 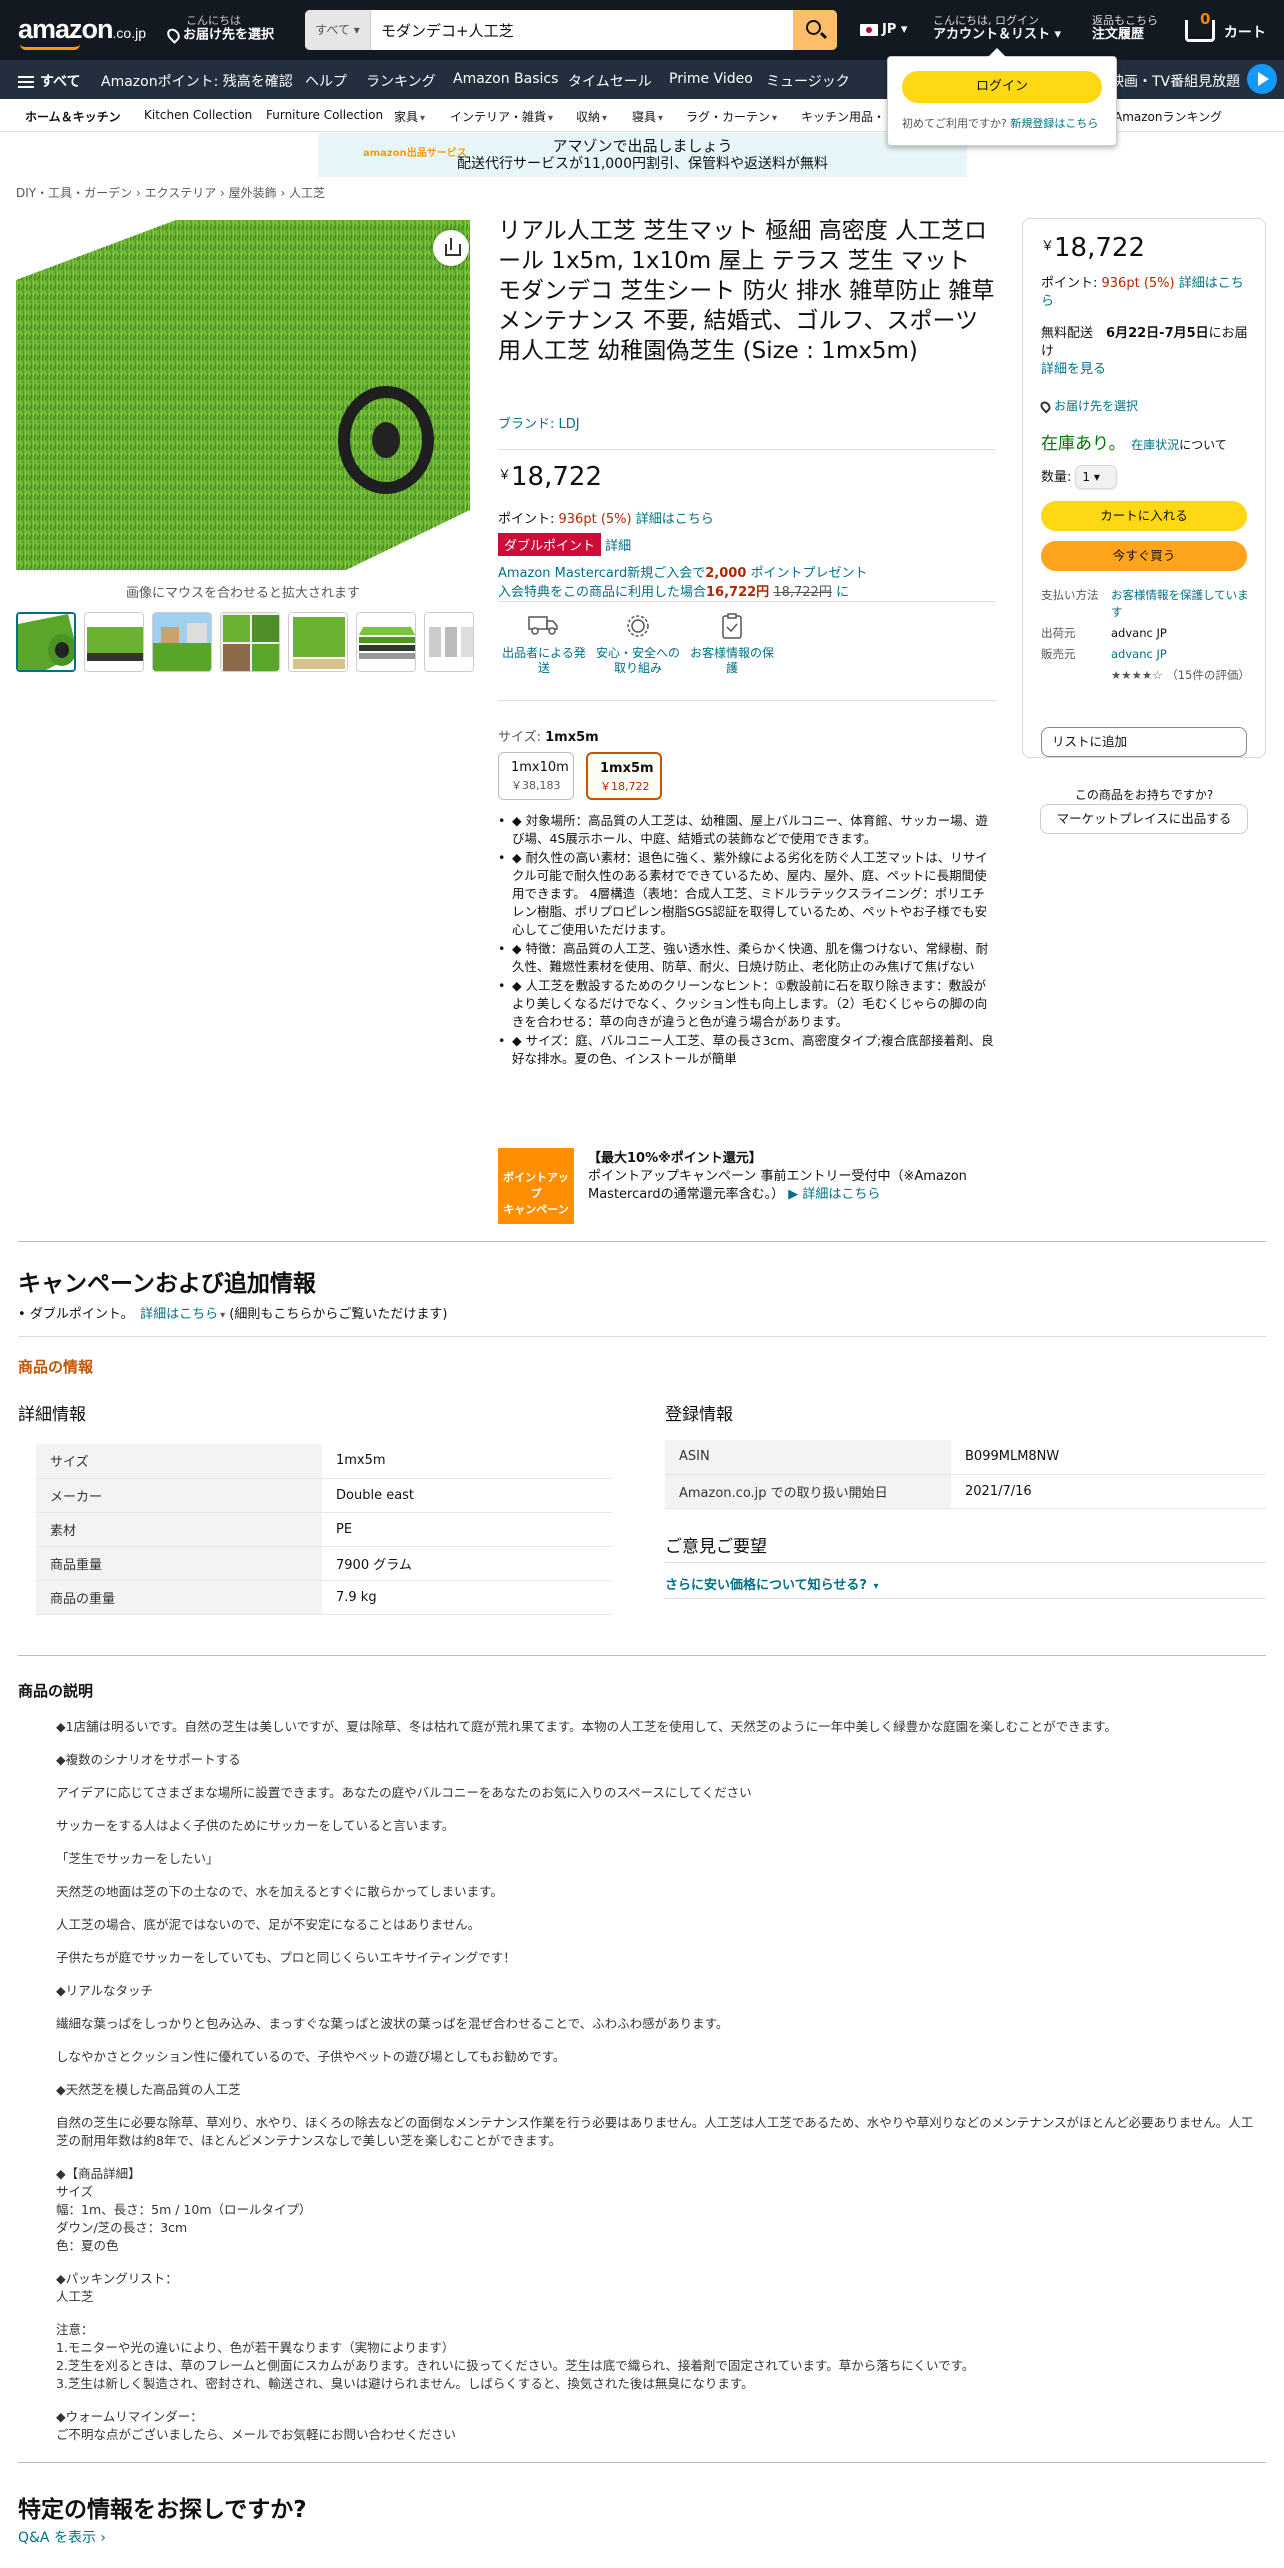 I want to click on breadcrumb-item: 屋外装飾, so click(x=253, y=193).